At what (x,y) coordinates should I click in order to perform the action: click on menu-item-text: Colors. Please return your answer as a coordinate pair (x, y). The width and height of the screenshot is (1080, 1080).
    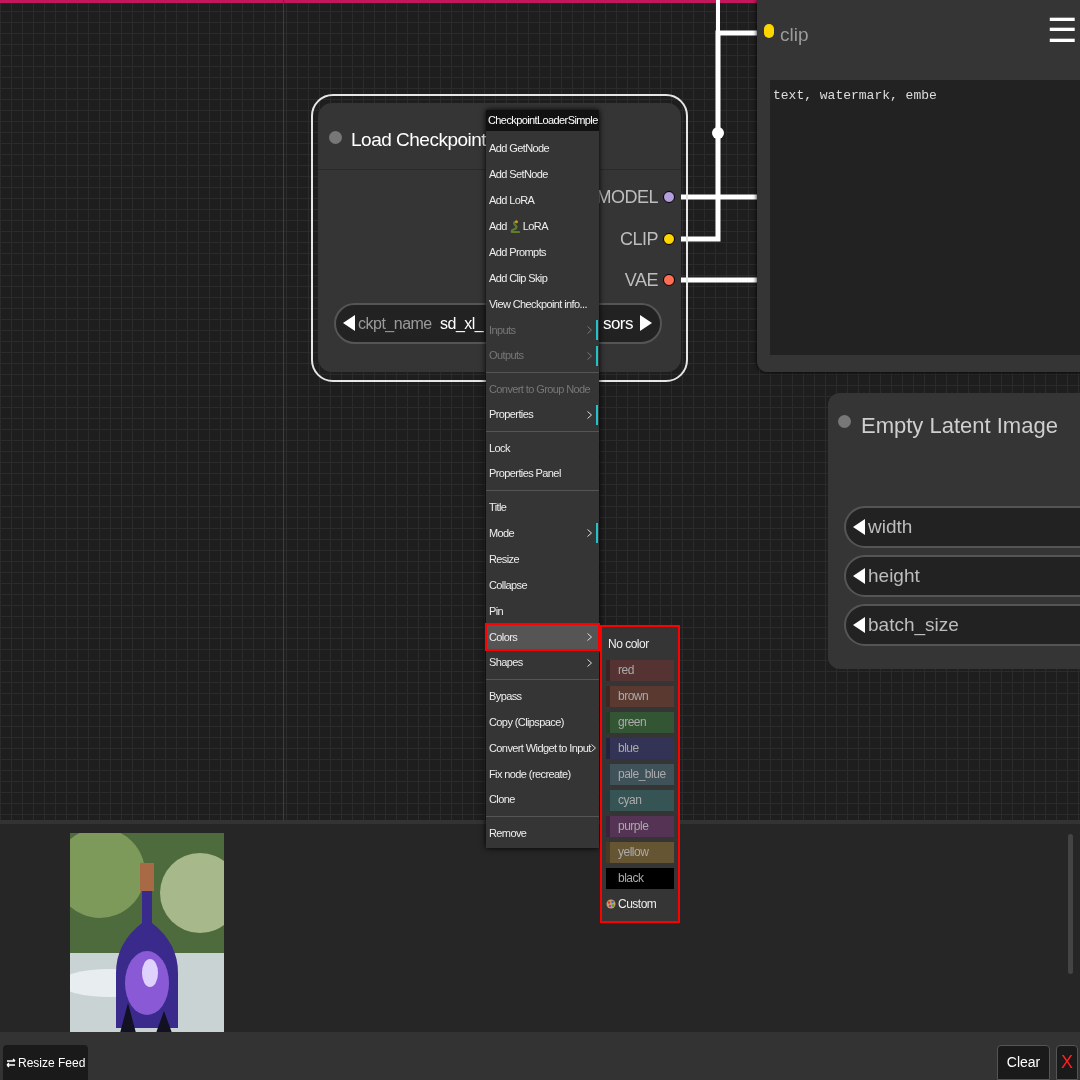
    Looking at the image, I should click on (503, 637).